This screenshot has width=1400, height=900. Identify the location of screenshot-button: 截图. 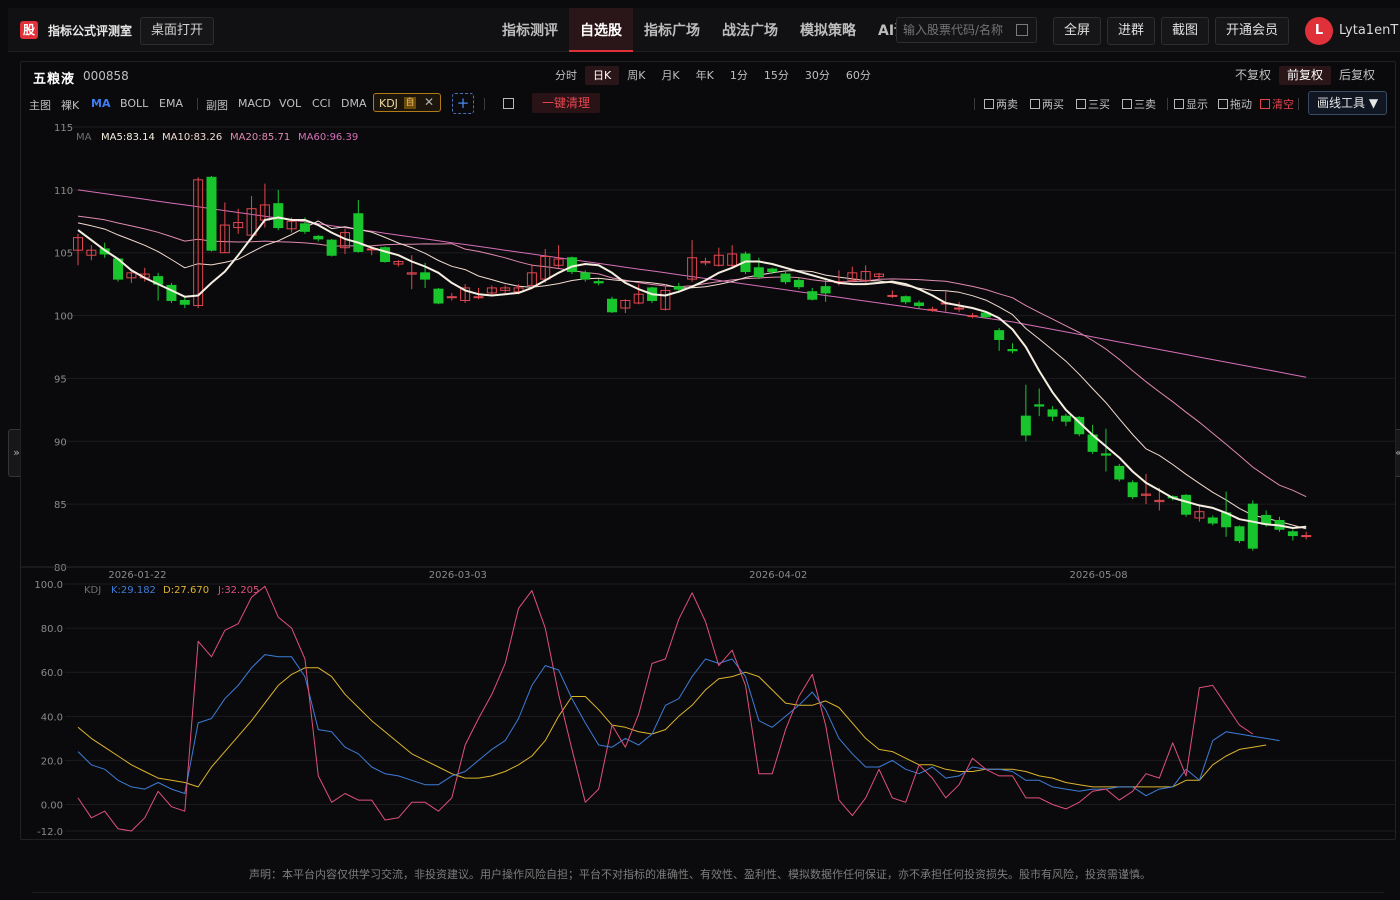
(1185, 31).